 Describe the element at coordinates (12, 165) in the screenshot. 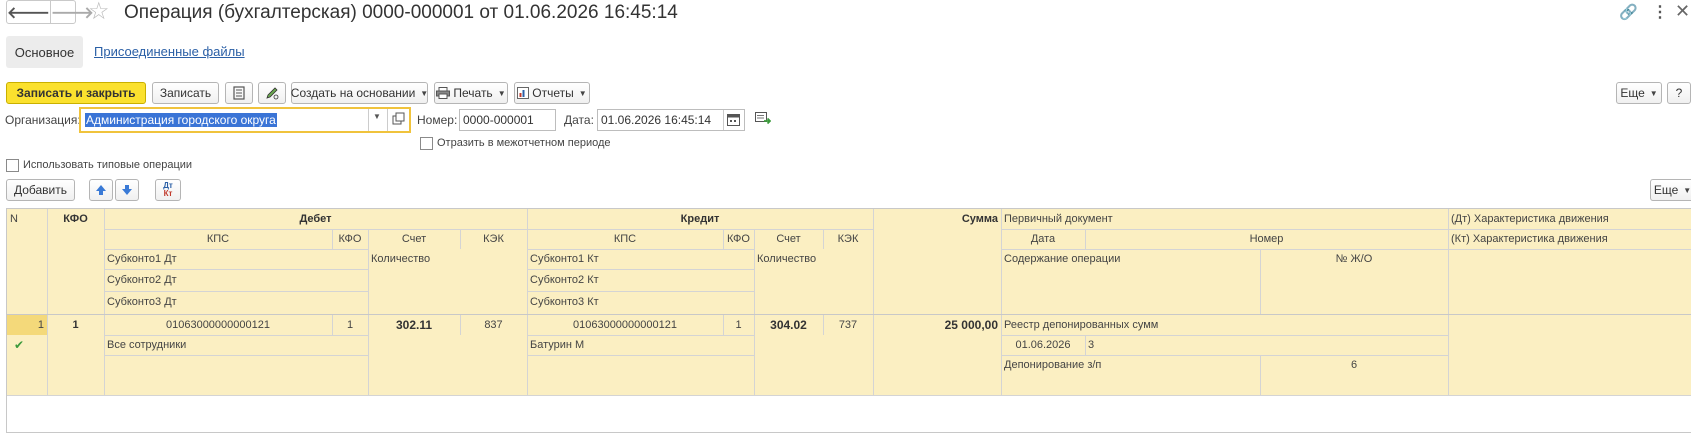

I see `typical-operations-checkbox` at that location.